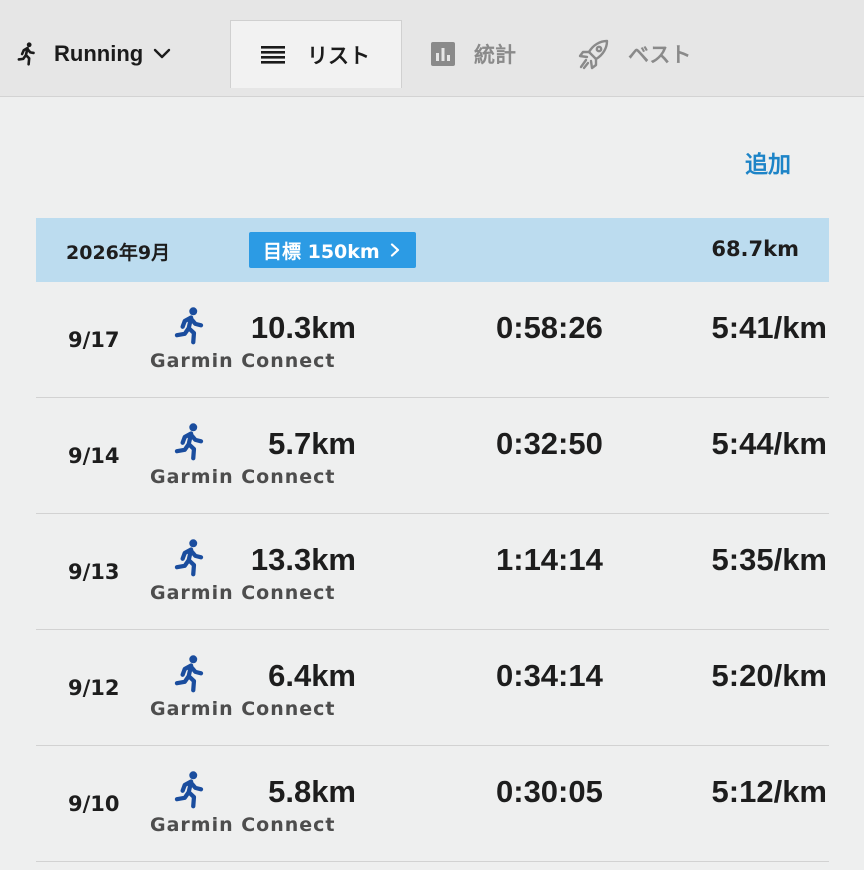 The image size is (864, 870). I want to click on activity-duration: 0:58:26, so click(549, 327).